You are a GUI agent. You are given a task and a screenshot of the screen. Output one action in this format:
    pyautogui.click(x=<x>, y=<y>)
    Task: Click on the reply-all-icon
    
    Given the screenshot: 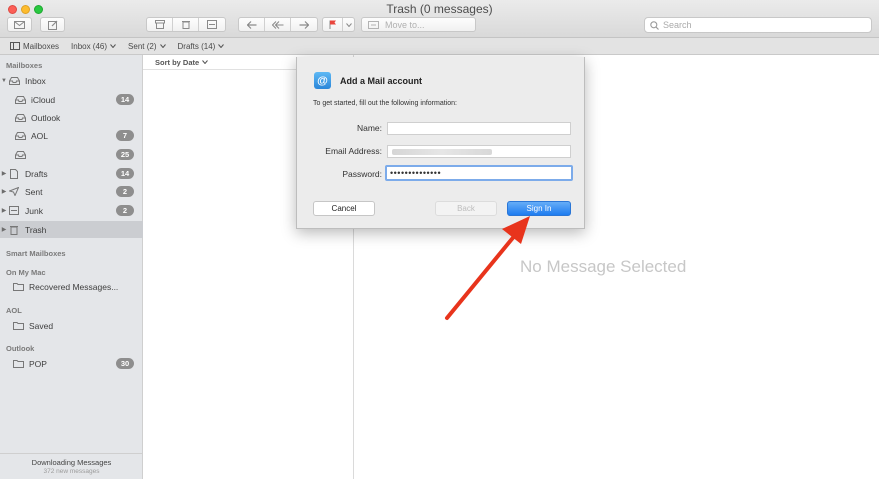 What is the action you would take?
    pyautogui.click(x=277, y=24)
    